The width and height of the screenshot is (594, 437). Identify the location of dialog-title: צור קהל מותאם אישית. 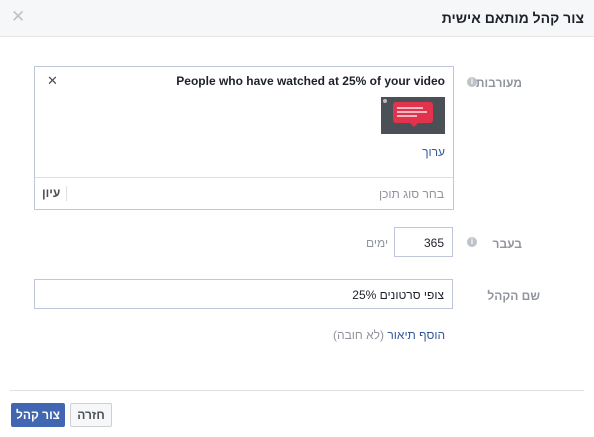
(512, 18).